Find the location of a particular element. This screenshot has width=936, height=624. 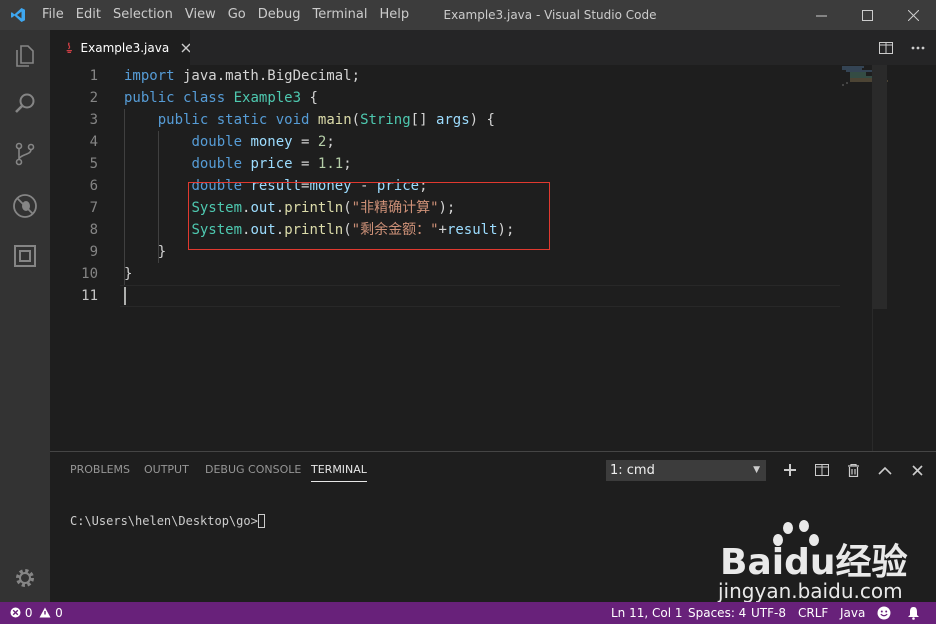

debug-icon is located at coordinates (25, 206).